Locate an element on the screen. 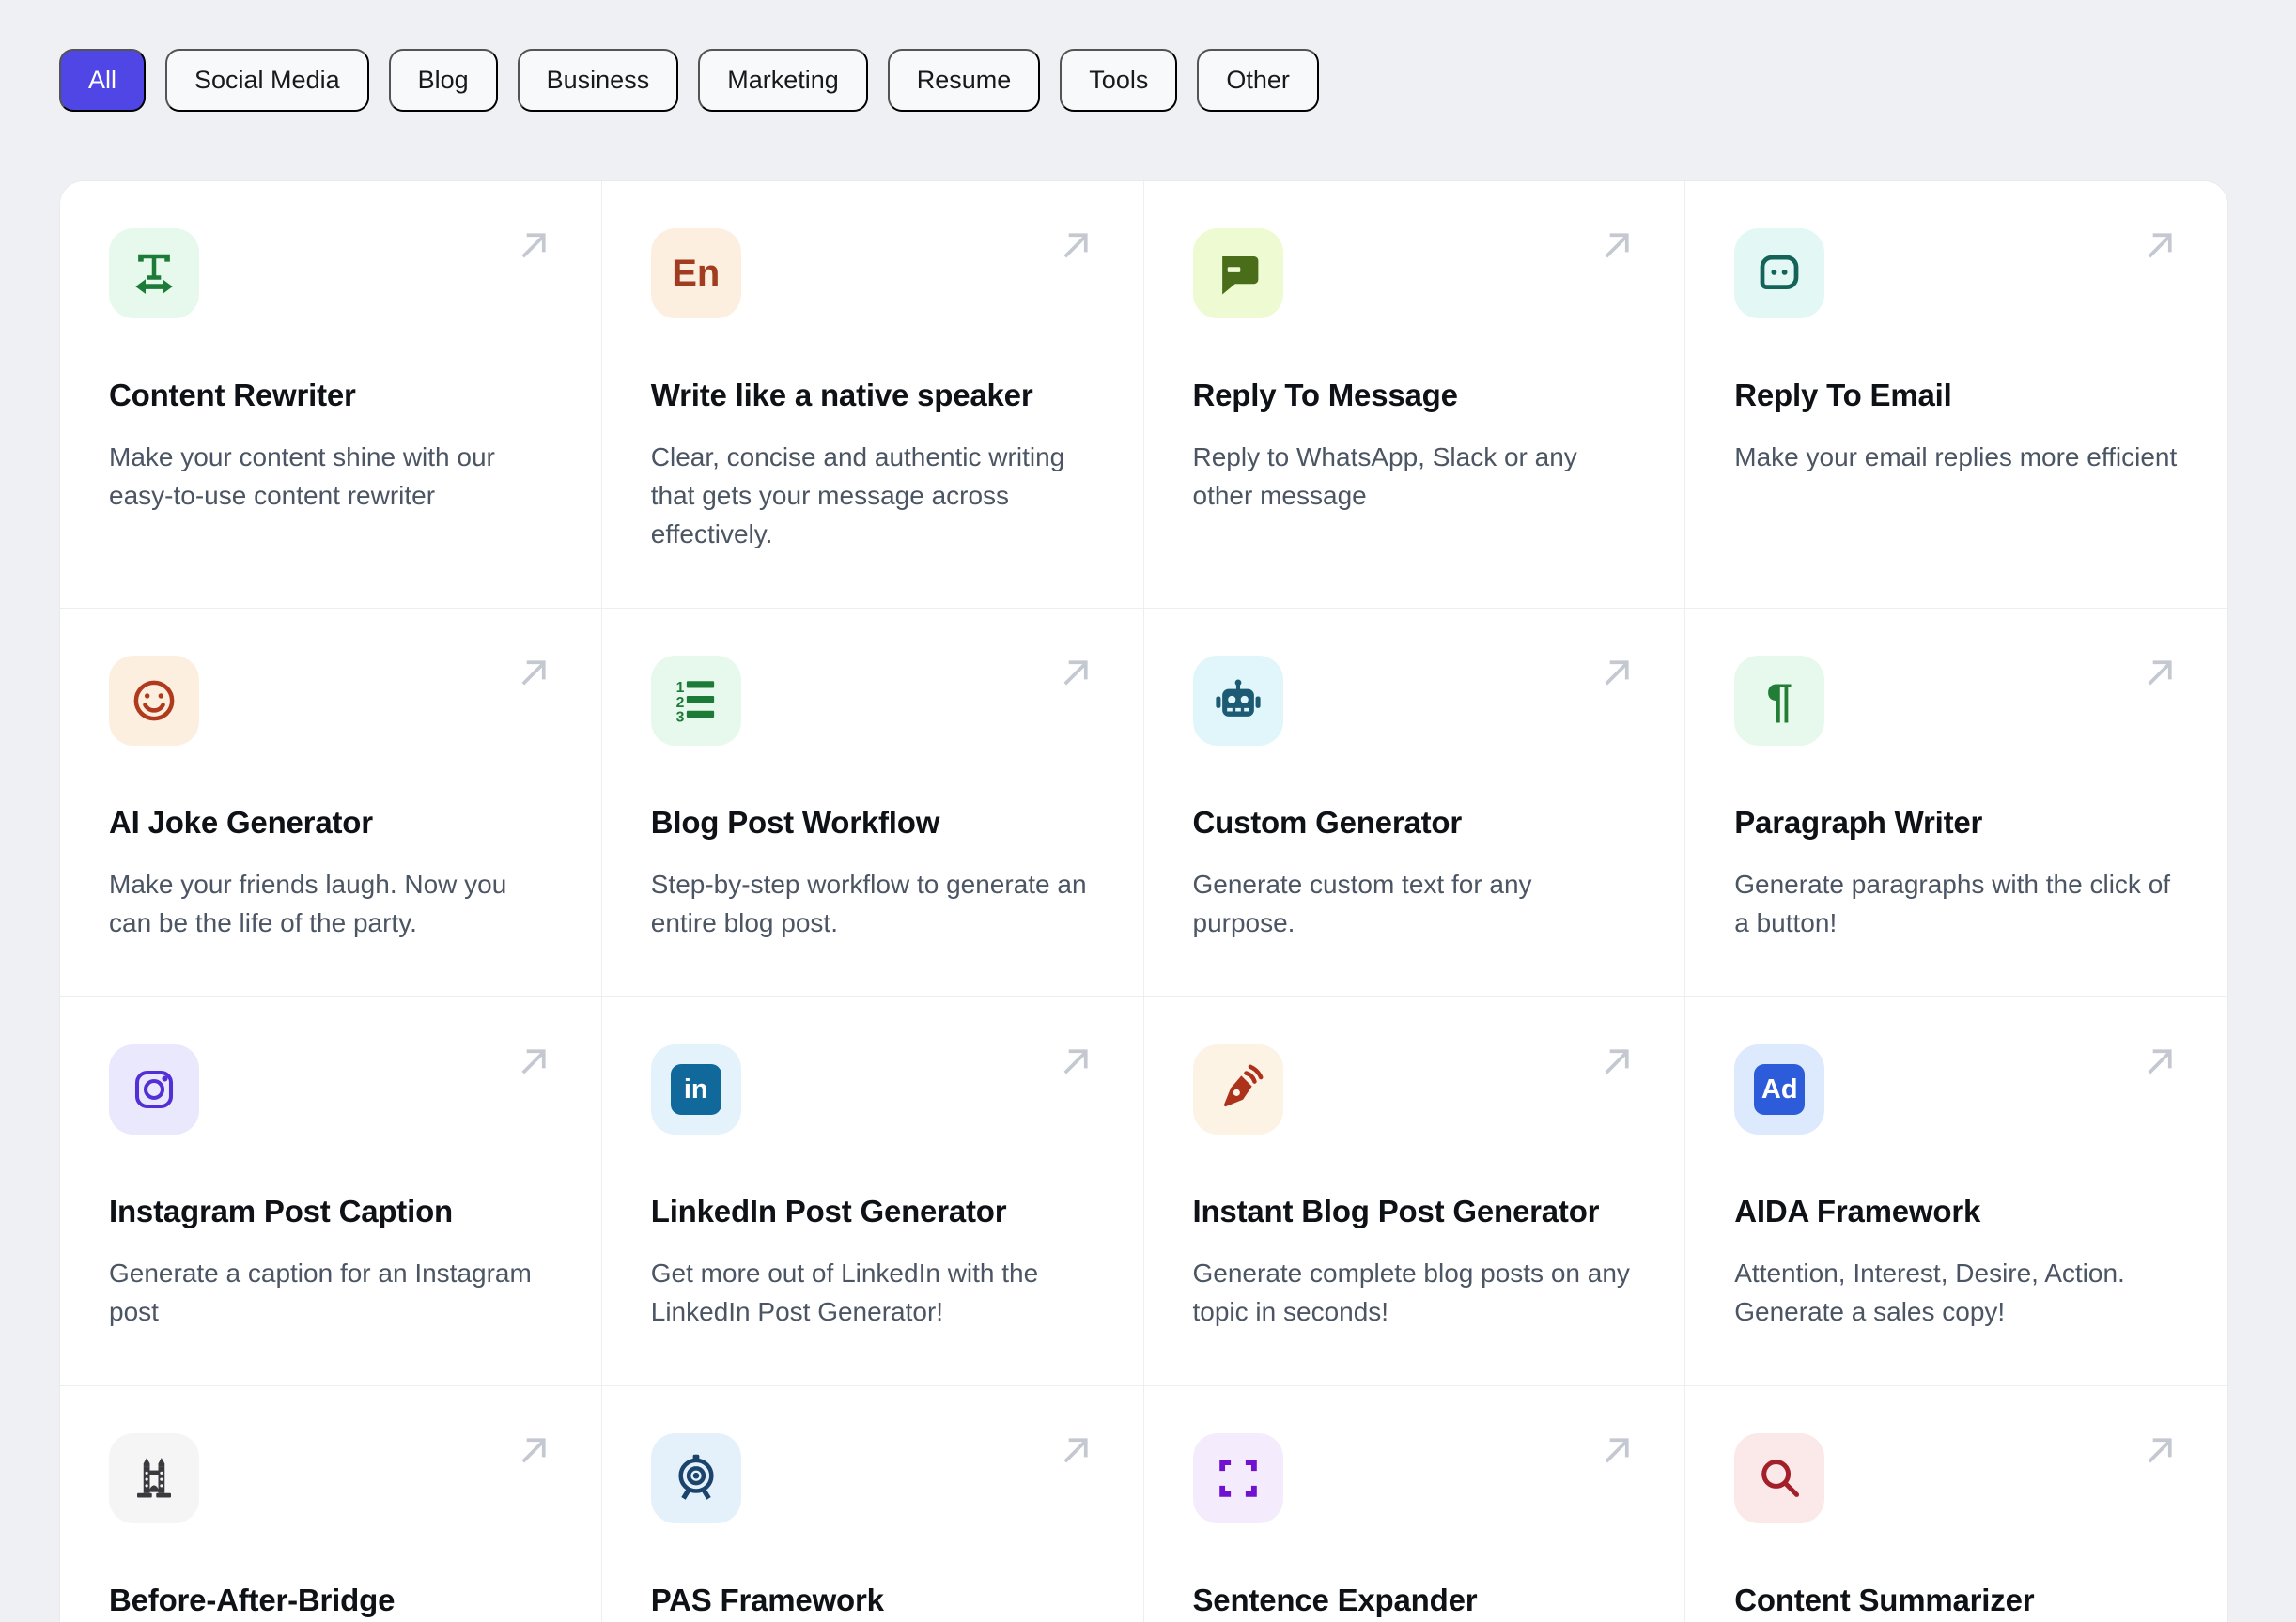 The width and height of the screenshot is (2296, 1622). filter-tab-other: Other is located at coordinates (1258, 80).